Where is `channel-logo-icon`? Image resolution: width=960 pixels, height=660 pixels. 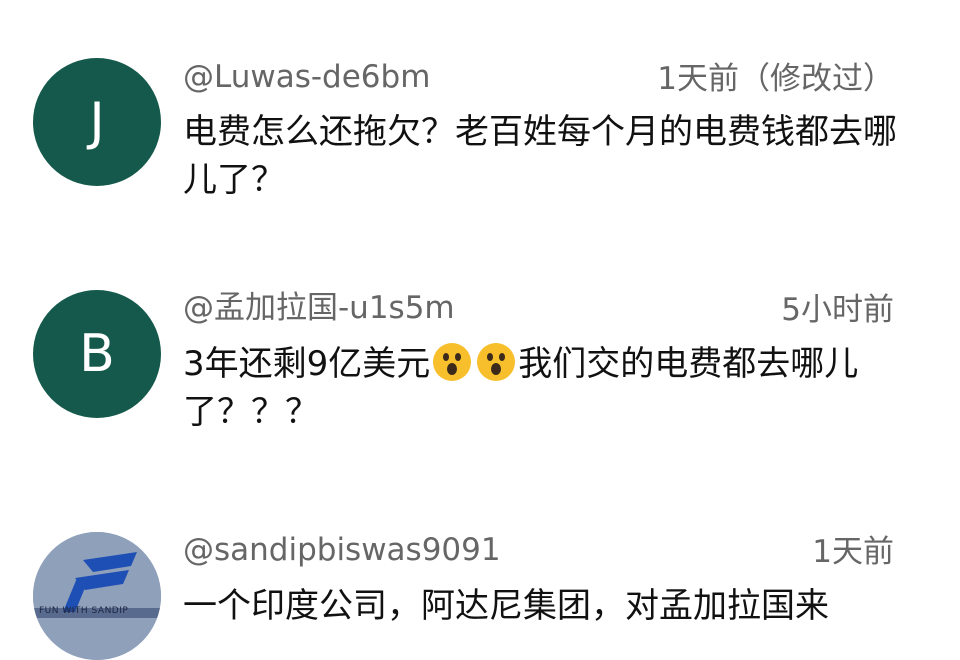
channel-logo-icon is located at coordinates (97, 596).